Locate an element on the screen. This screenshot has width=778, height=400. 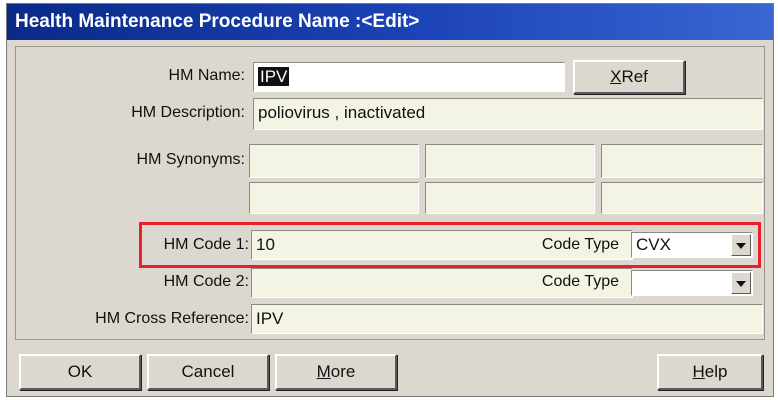
hm-name-label: HM Name: is located at coordinates (206, 75).